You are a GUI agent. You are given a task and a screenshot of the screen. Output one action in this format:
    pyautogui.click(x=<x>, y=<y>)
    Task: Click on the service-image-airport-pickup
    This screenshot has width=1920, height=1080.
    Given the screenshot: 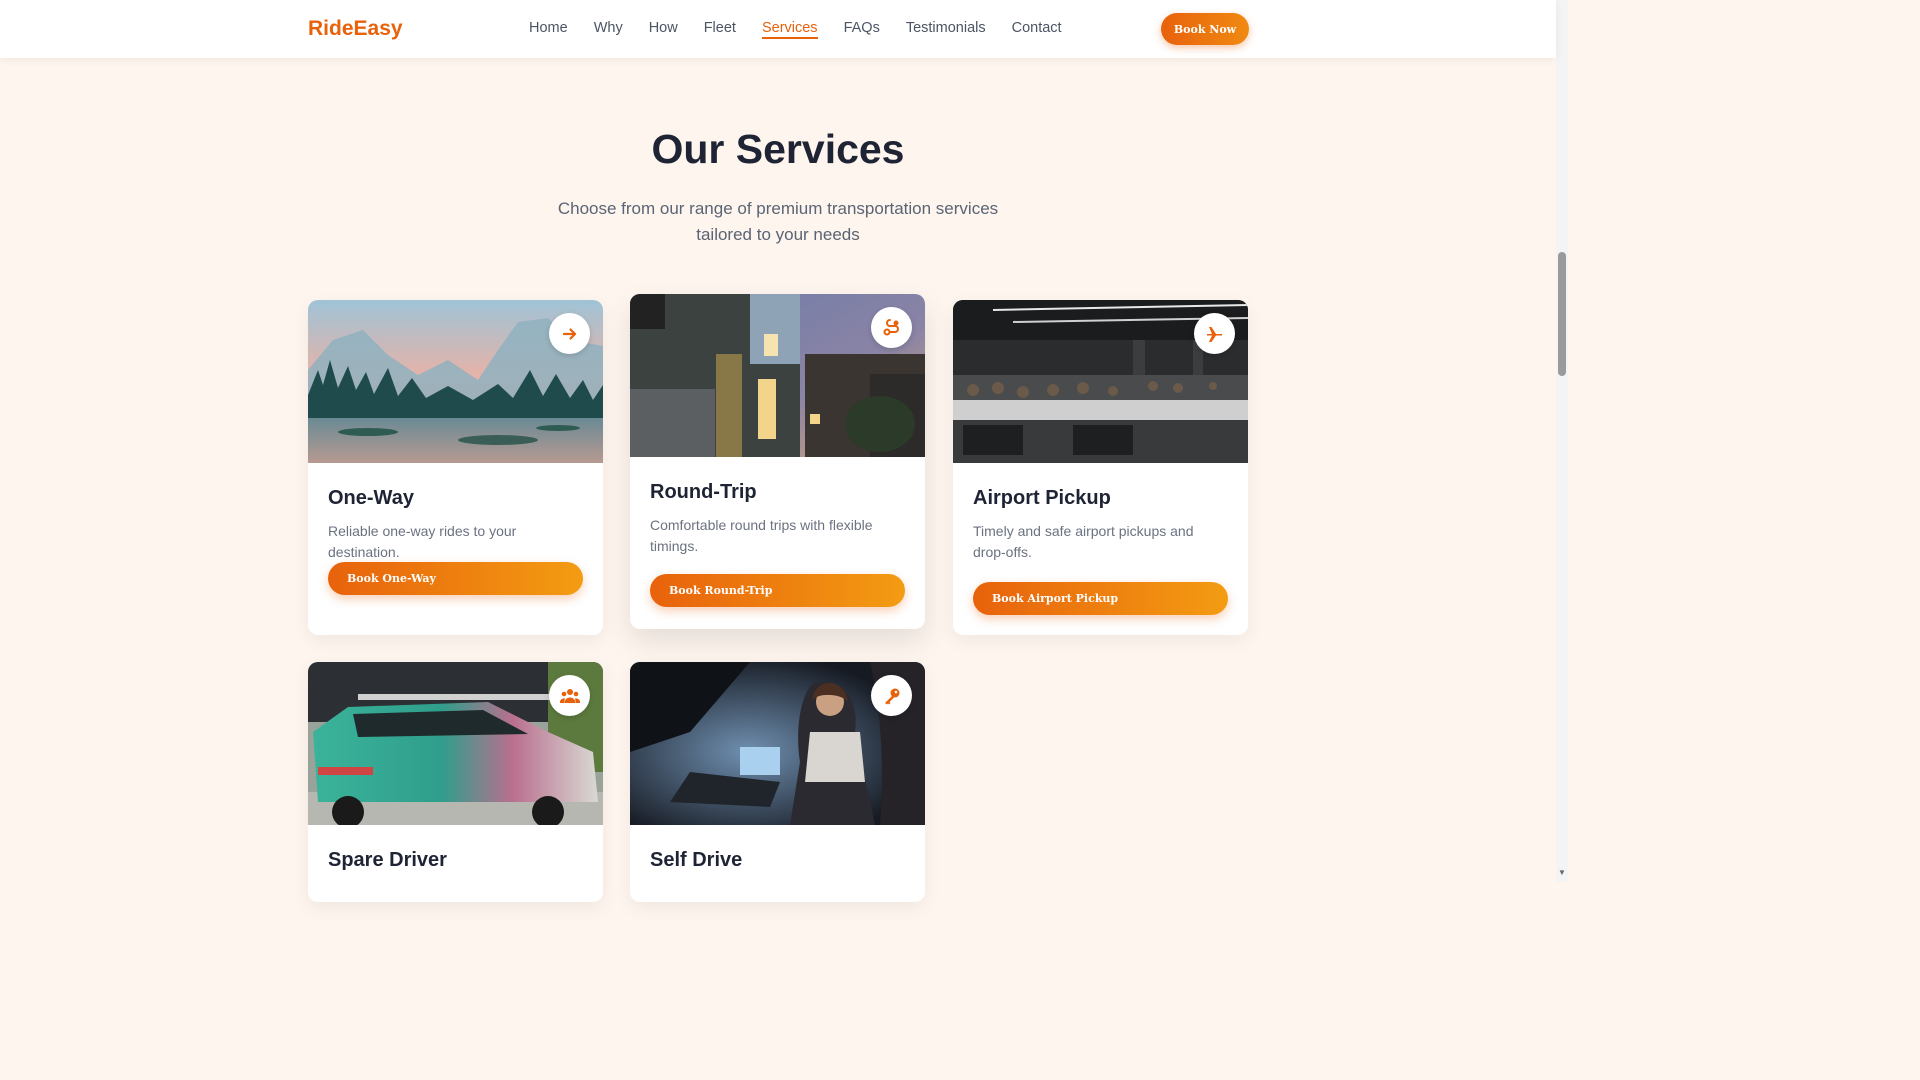 What is the action you would take?
    pyautogui.click(x=1100, y=381)
    